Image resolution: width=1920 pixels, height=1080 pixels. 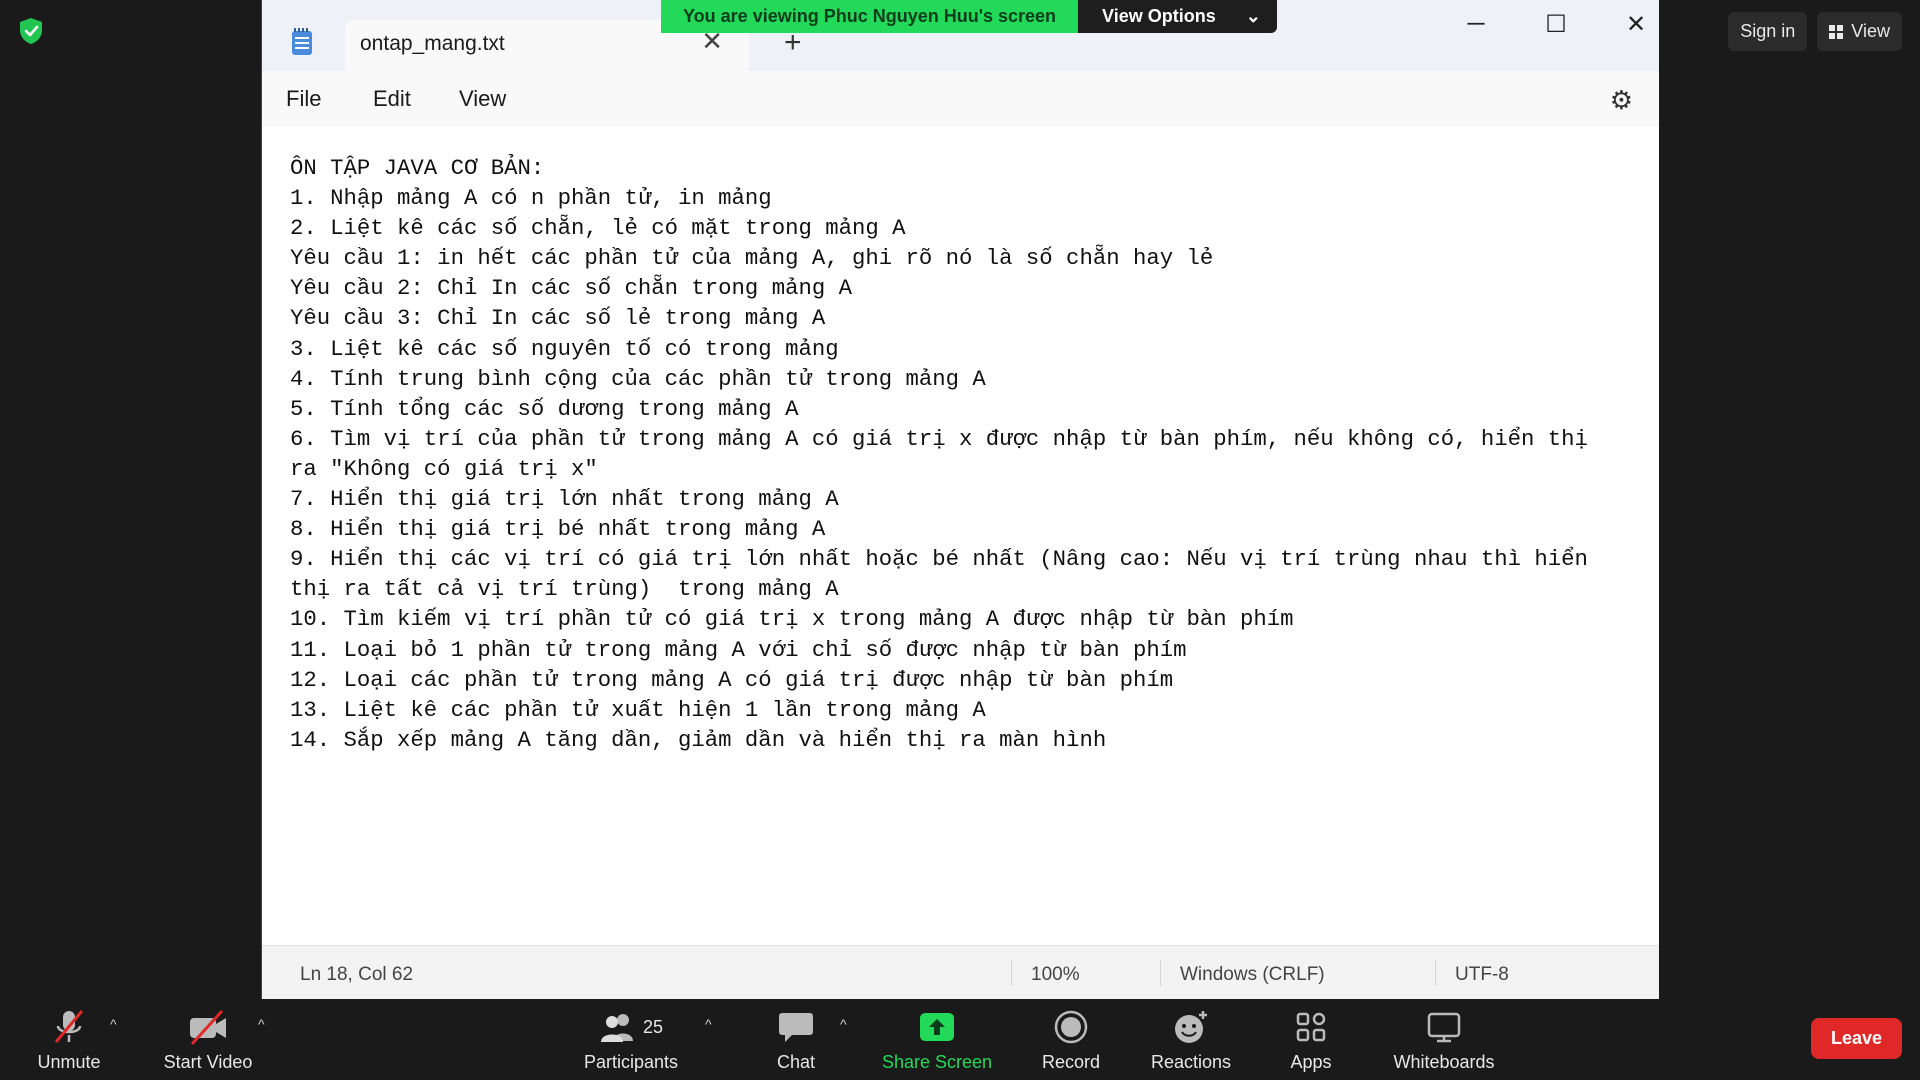 I want to click on reactions-icon, so click(x=1191, y=1027).